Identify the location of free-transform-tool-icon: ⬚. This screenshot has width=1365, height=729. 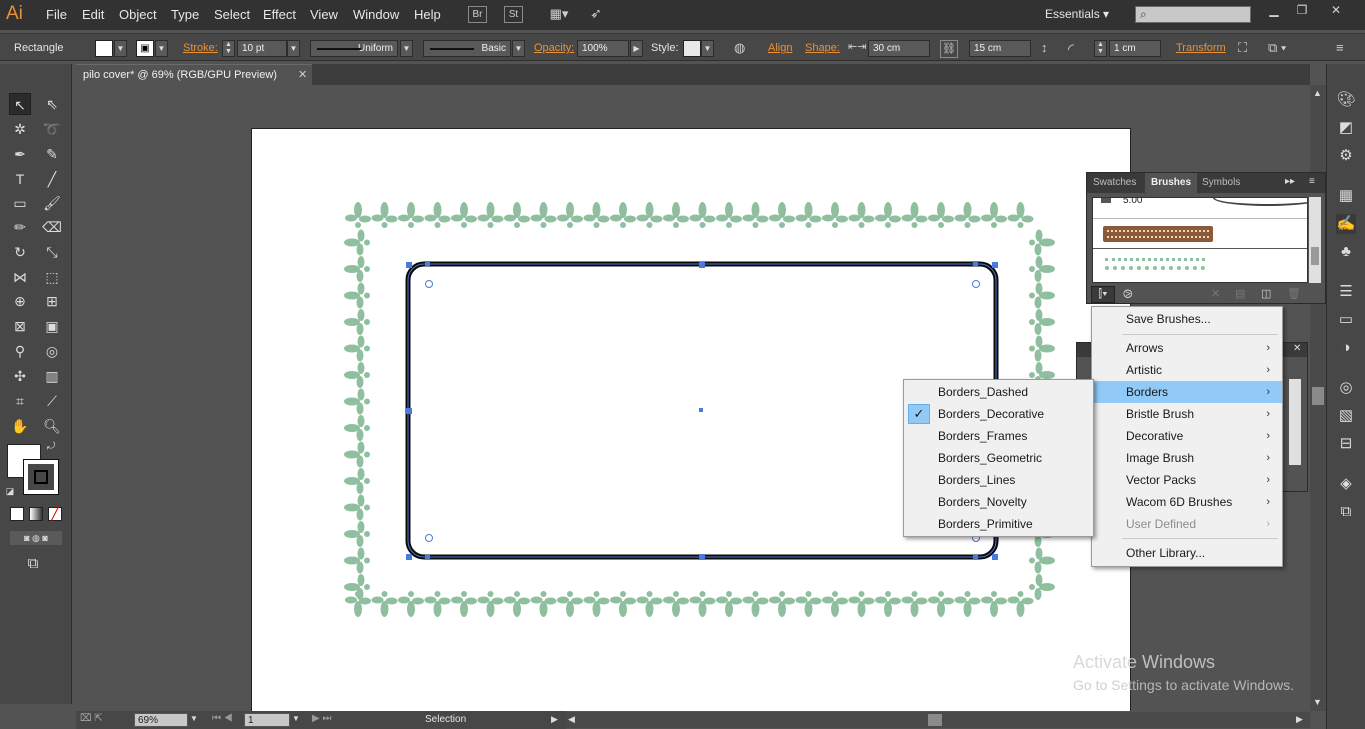
(52, 277).